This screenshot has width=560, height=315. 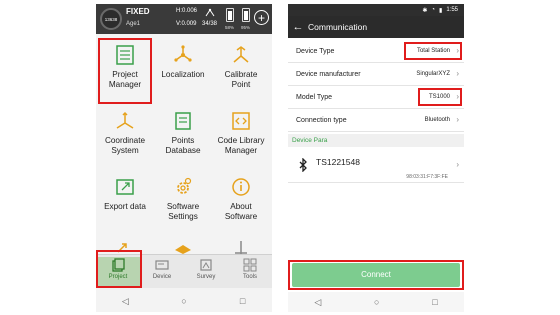 I want to click on calibrate-point-icon, so click(x=241, y=54).